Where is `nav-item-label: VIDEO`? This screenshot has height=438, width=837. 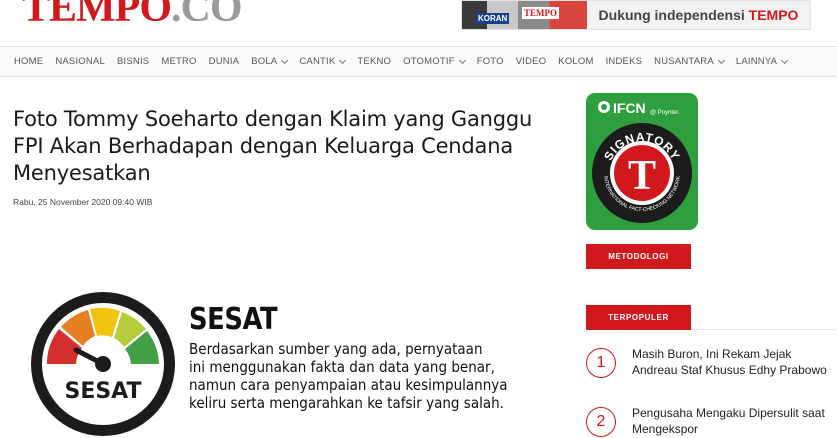
nav-item-label: VIDEO is located at coordinates (531, 61).